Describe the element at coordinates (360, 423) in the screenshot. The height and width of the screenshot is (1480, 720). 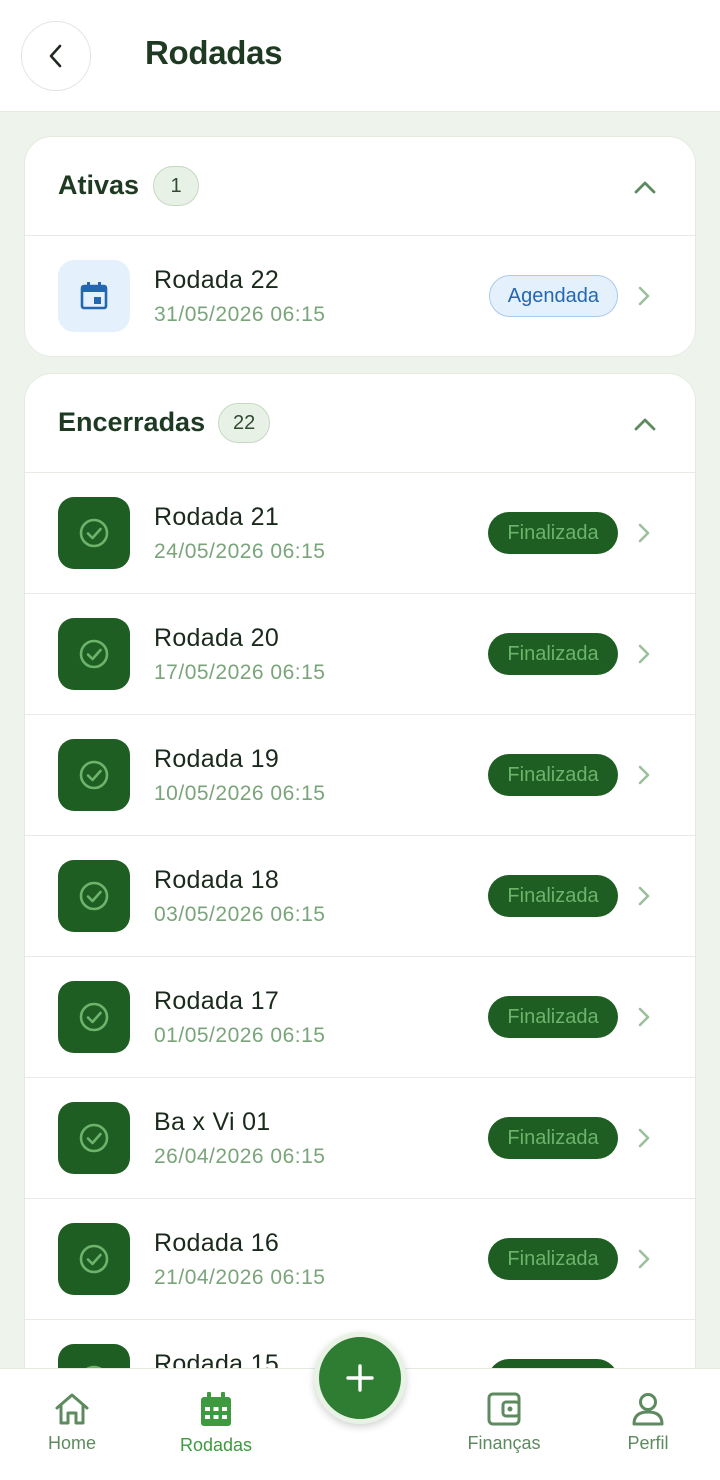
I see `closed-section-header: Encerradas 22` at that location.